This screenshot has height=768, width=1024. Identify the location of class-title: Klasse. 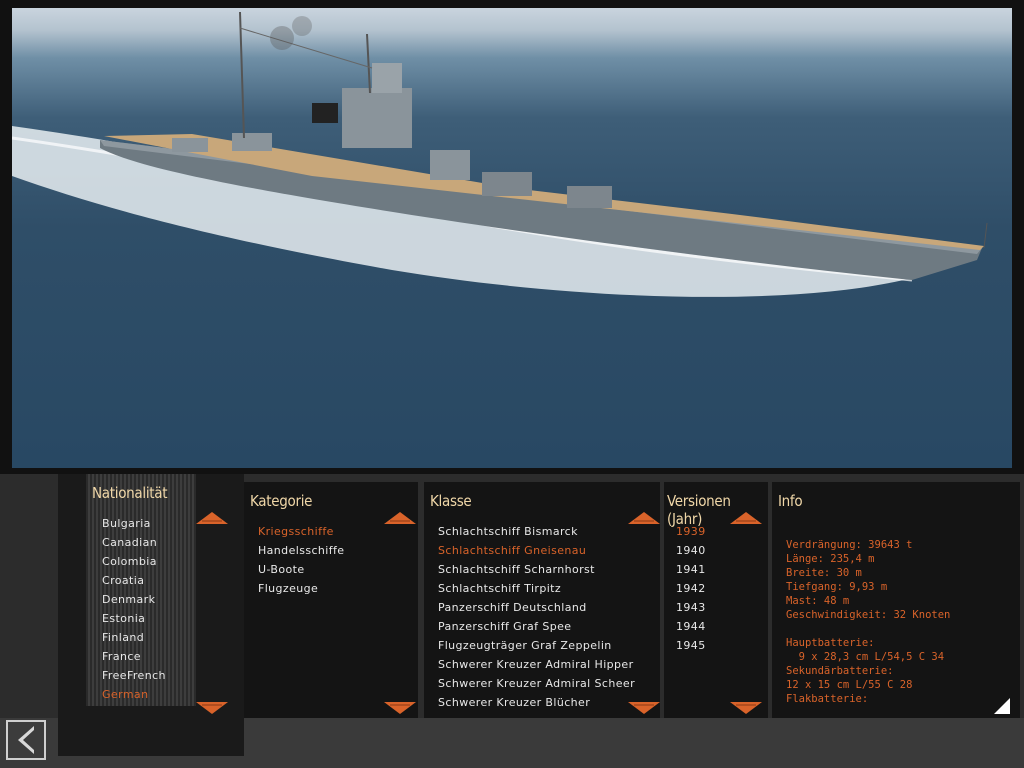
(451, 501).